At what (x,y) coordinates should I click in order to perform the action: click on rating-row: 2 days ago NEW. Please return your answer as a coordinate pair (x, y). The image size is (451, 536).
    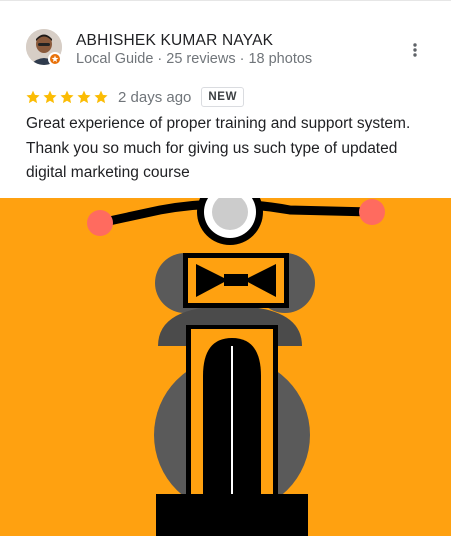
    Looking at the image, I should click on (135, 97).